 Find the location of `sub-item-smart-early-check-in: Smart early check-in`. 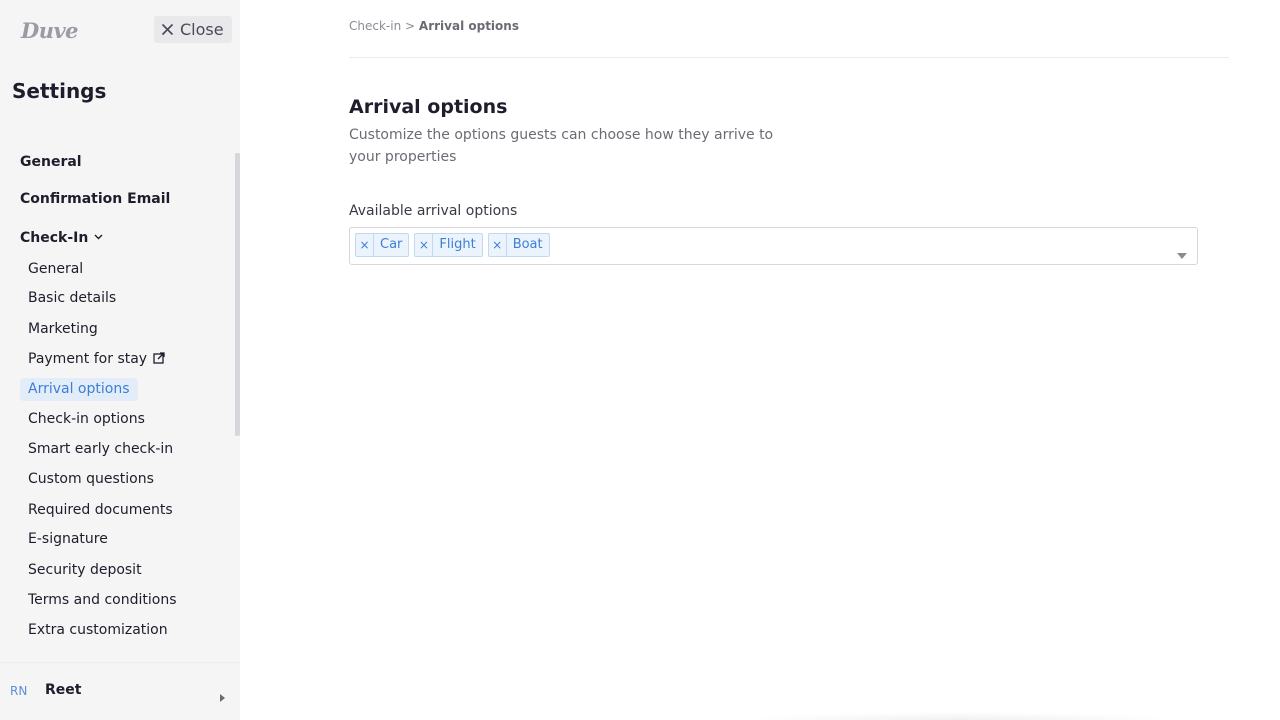

sub-item-smart-early-check-in: Smart early check-in is located at coordinates (100, 449).